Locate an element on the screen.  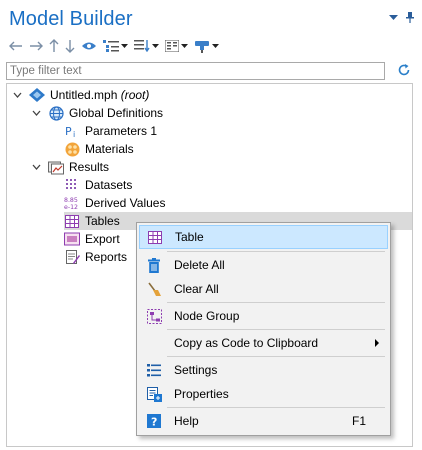
move-down-icon is located at coordinates (70, 46).